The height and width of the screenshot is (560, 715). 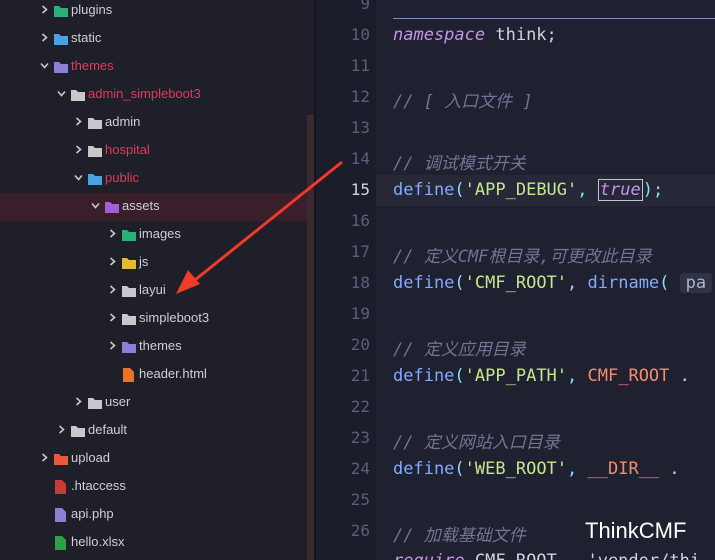 What do you see at coordinates (98, 485) in the screenshot?
I see `tree-item-label: .htaccess` at bounding box center [98, 485].